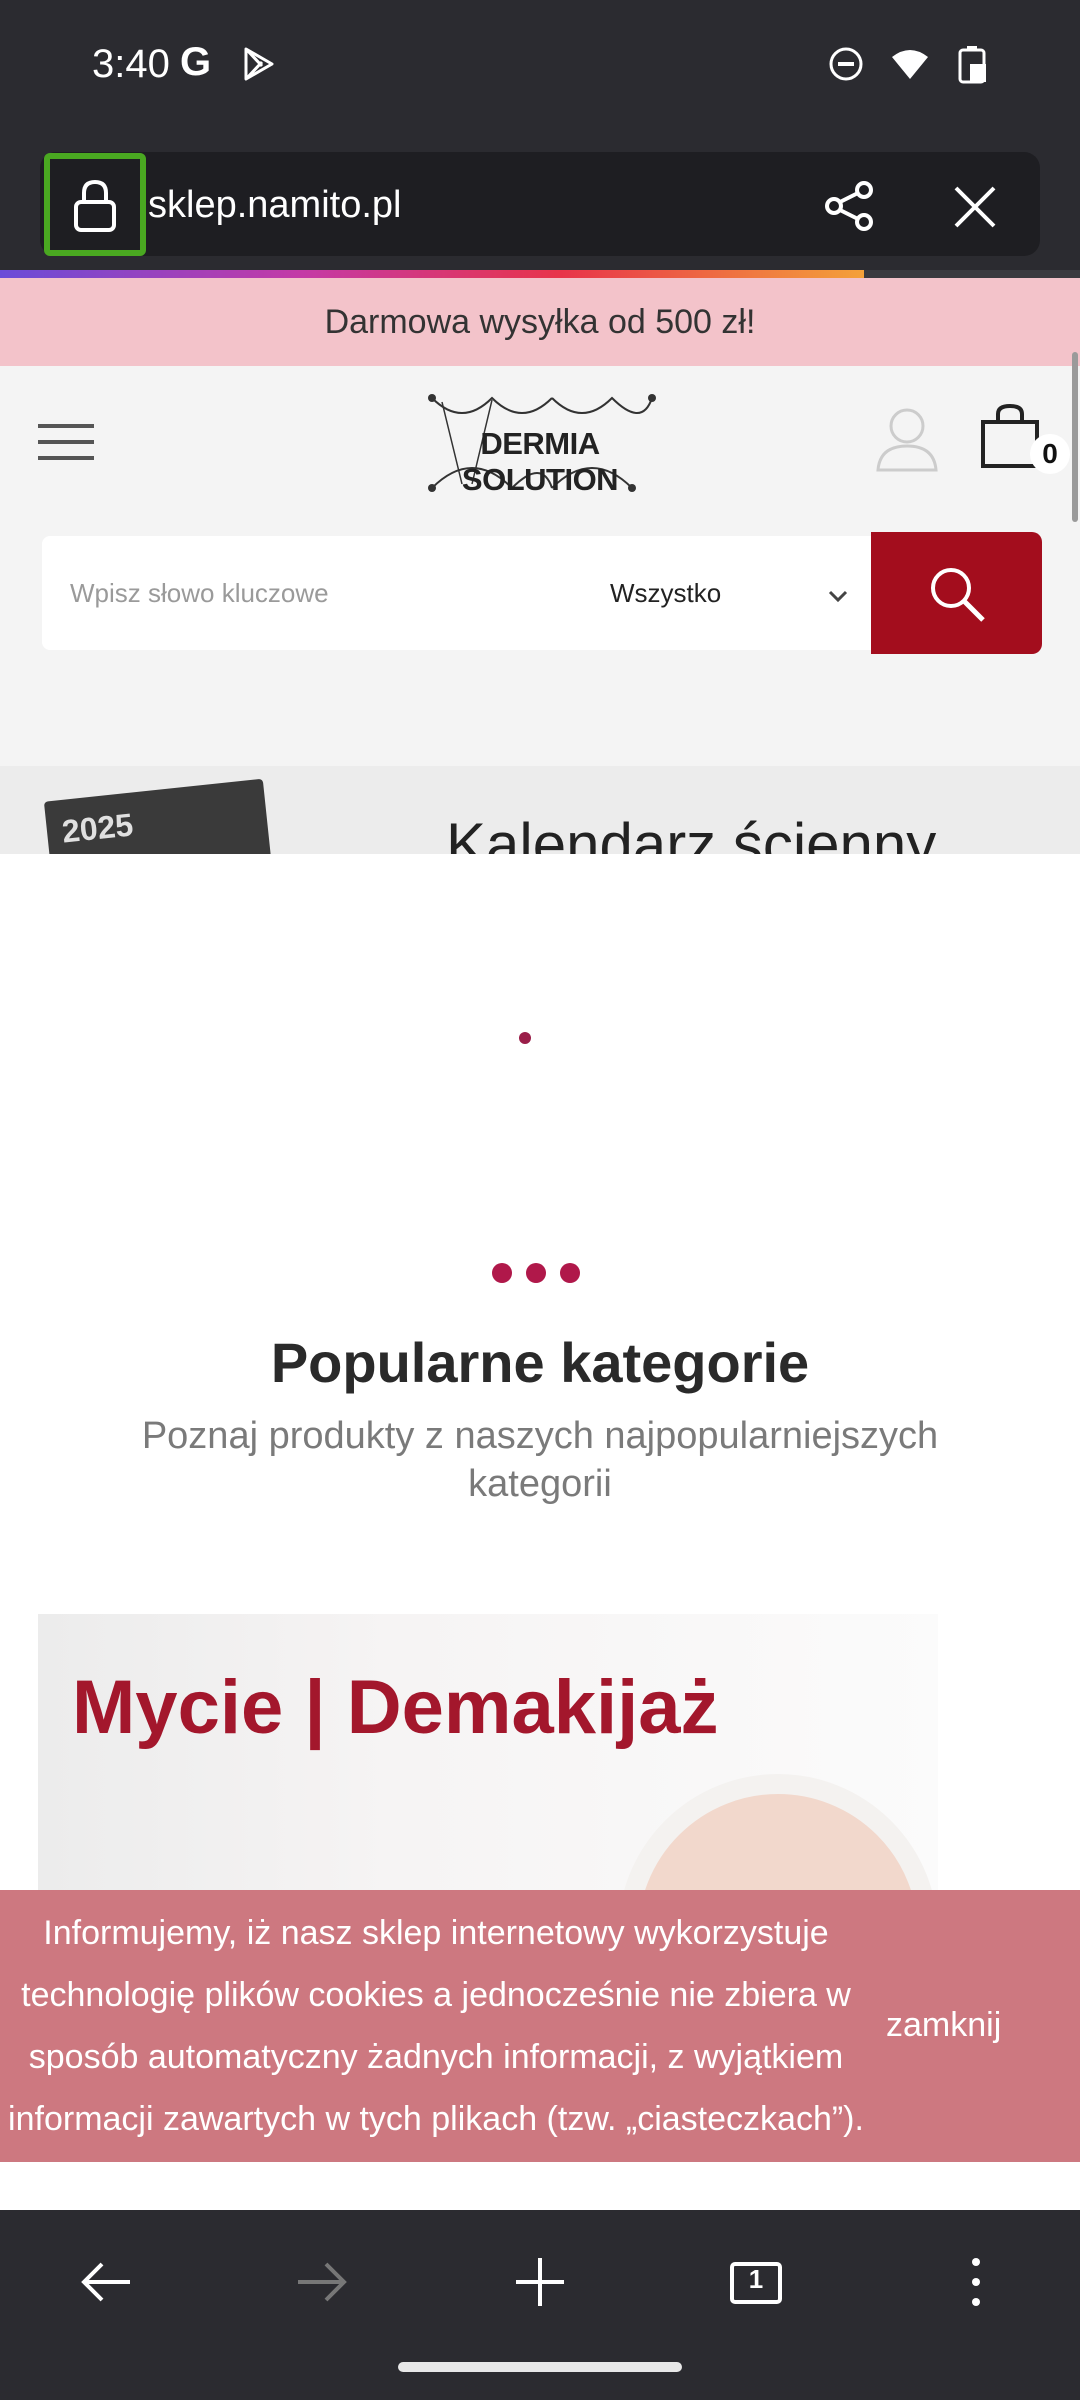 The width and height of the screenshot is (1080, 2400). I want to click on search-button, so click(956, 593).